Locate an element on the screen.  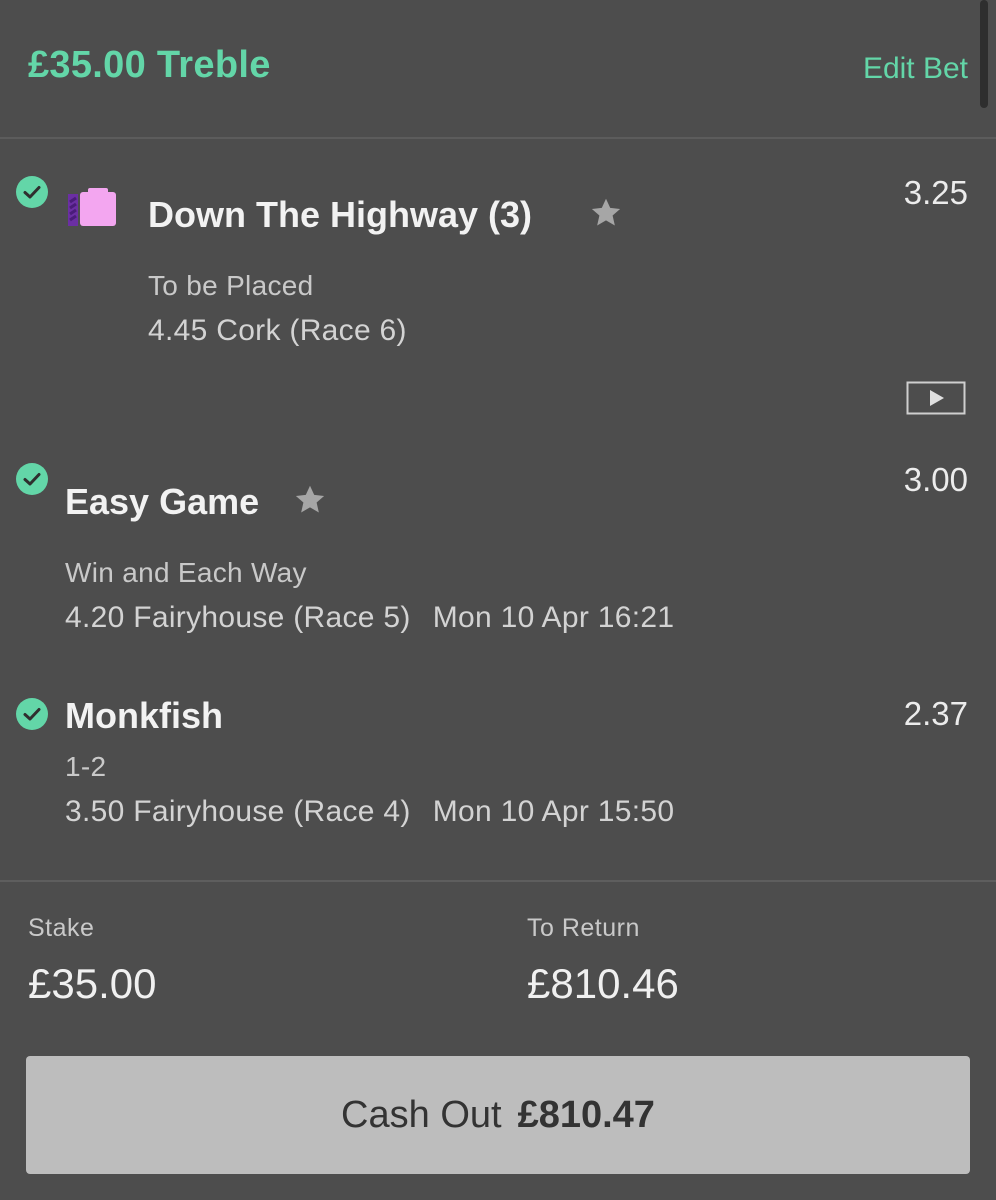
race-info: 4.20 Fairyhouse (Race 5) Mon 10 Apr 16:21 is located at coordinates (369, 618).